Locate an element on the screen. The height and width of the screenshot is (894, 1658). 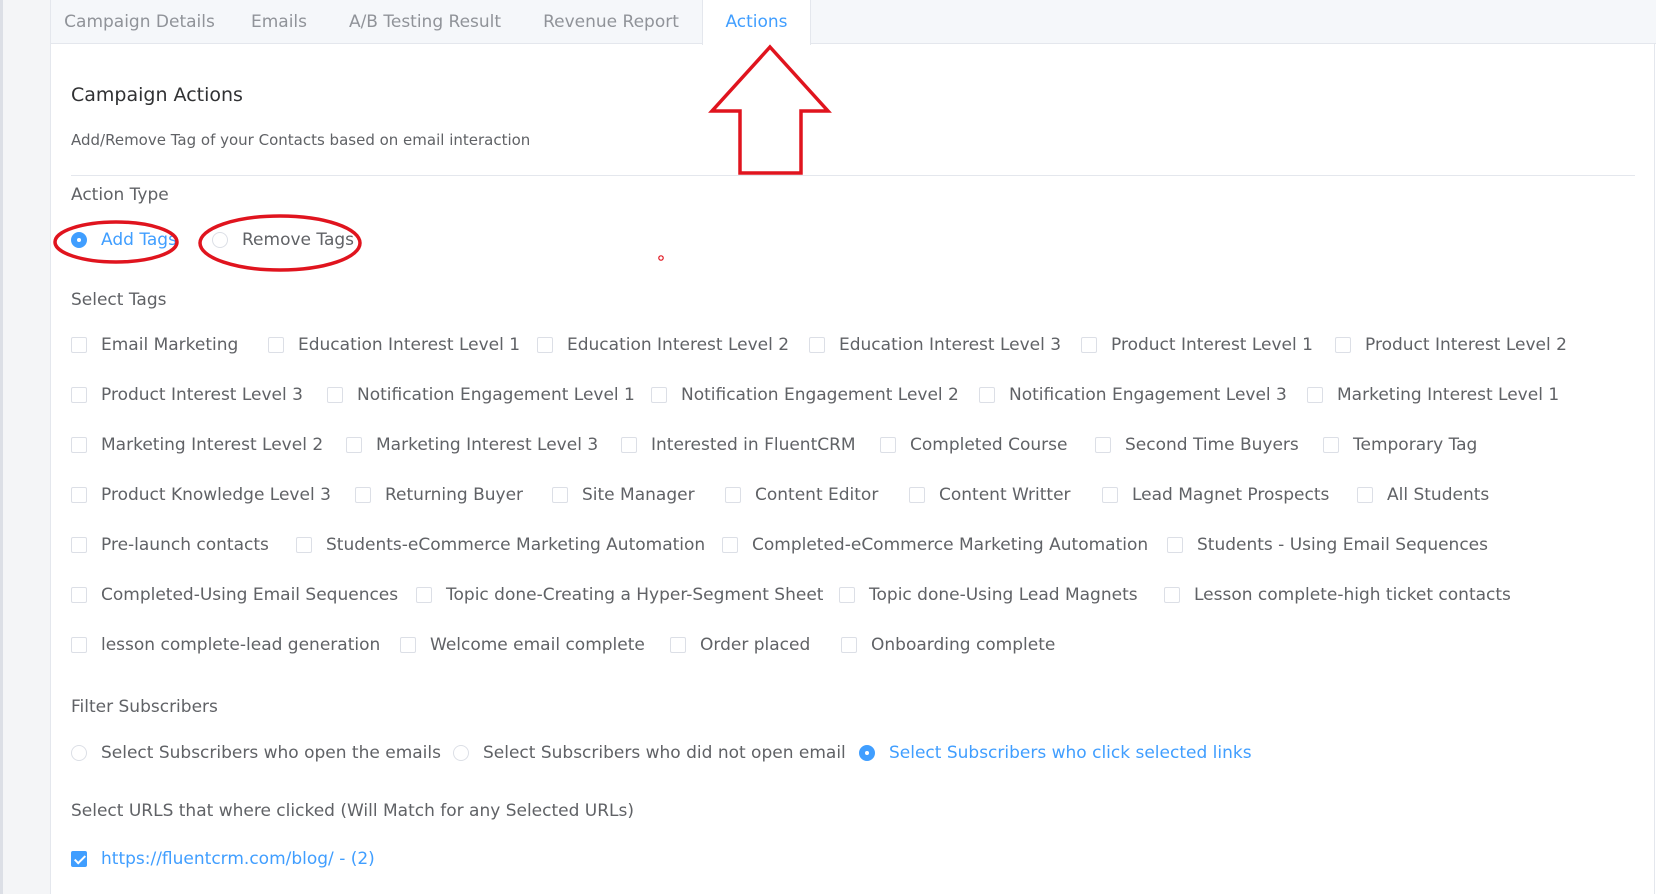
tag-checkbox: Education Interest Level 3 is located at coordinates (935, 345).